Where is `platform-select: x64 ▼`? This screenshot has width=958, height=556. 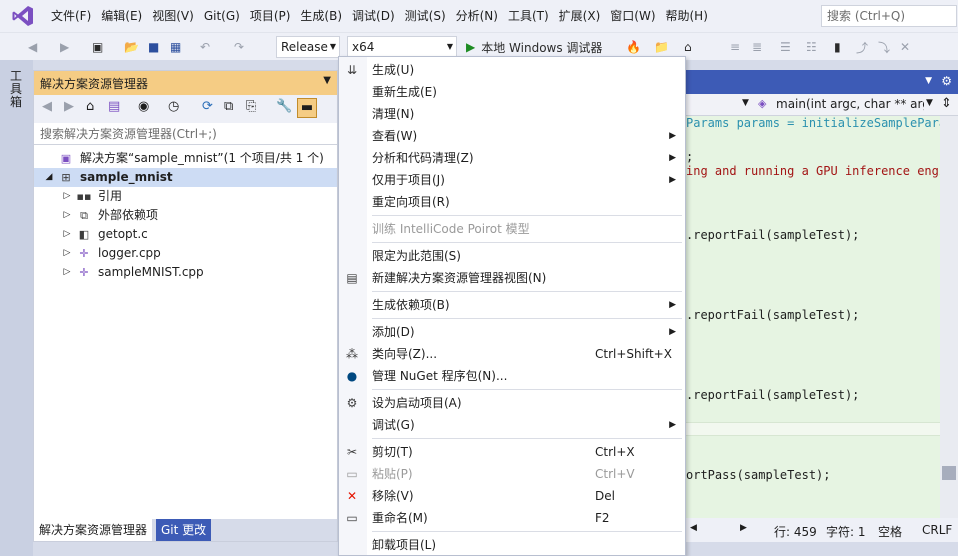 platform-select: x64 ▼ is located at coordinates (402, 47).